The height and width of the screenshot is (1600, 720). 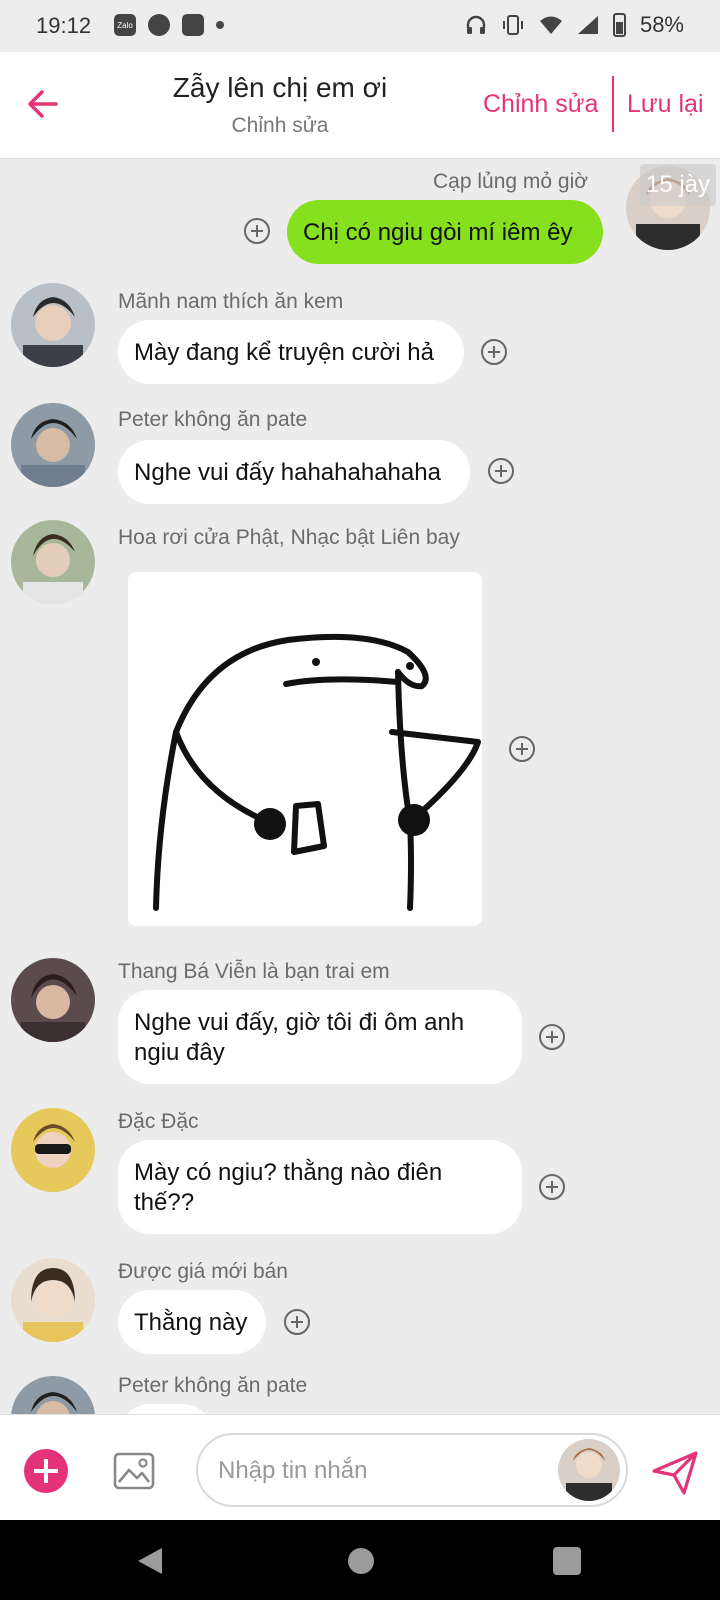 What do you see at coordinates (613, 104) in the screenshot?
I see `header-divider` at bounding box center [613, 104].